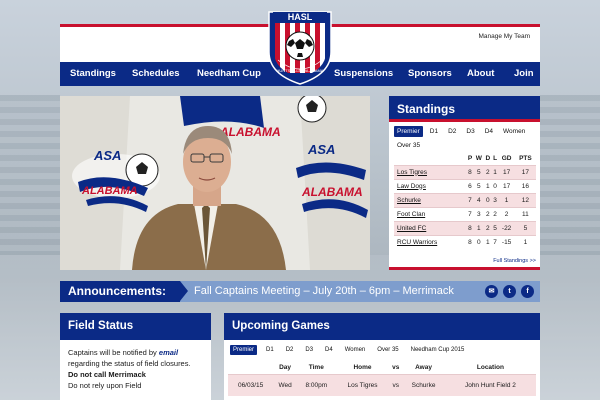 This screenshot has width=600, height=400. Describe the element at coordinates (504, 36) in the screenshot. I see `manage-my-team-link: Manage My Team` at that location.